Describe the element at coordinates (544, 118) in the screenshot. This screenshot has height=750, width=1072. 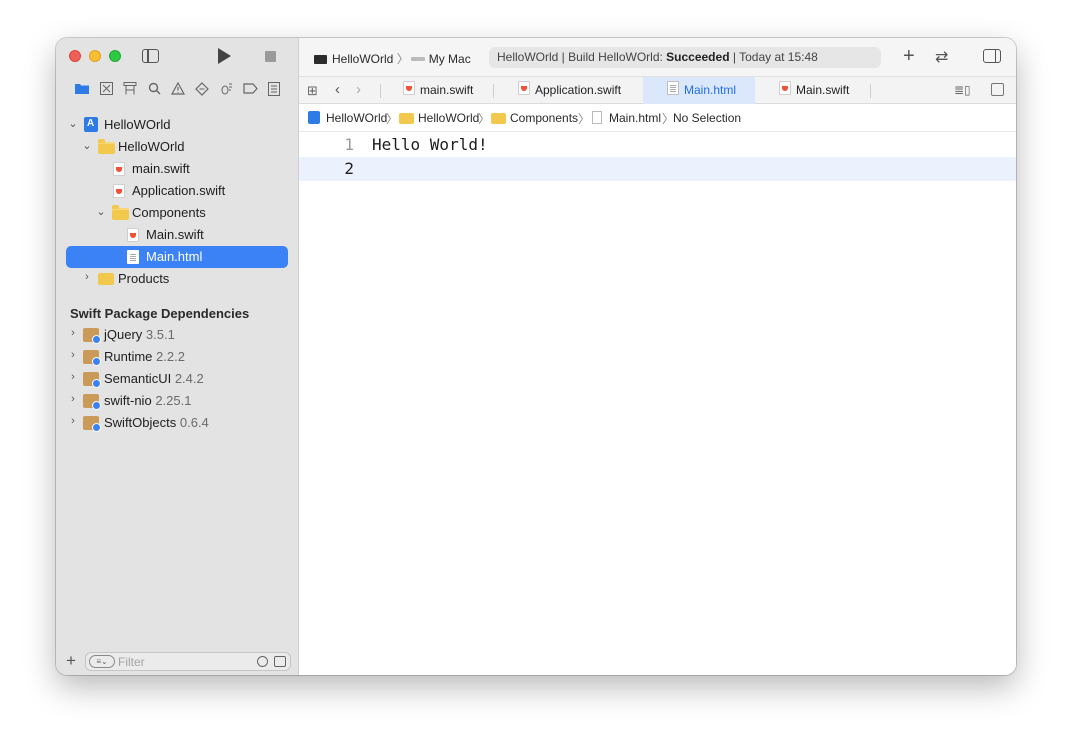
I see `breadcrumb-components: Components` at that location.